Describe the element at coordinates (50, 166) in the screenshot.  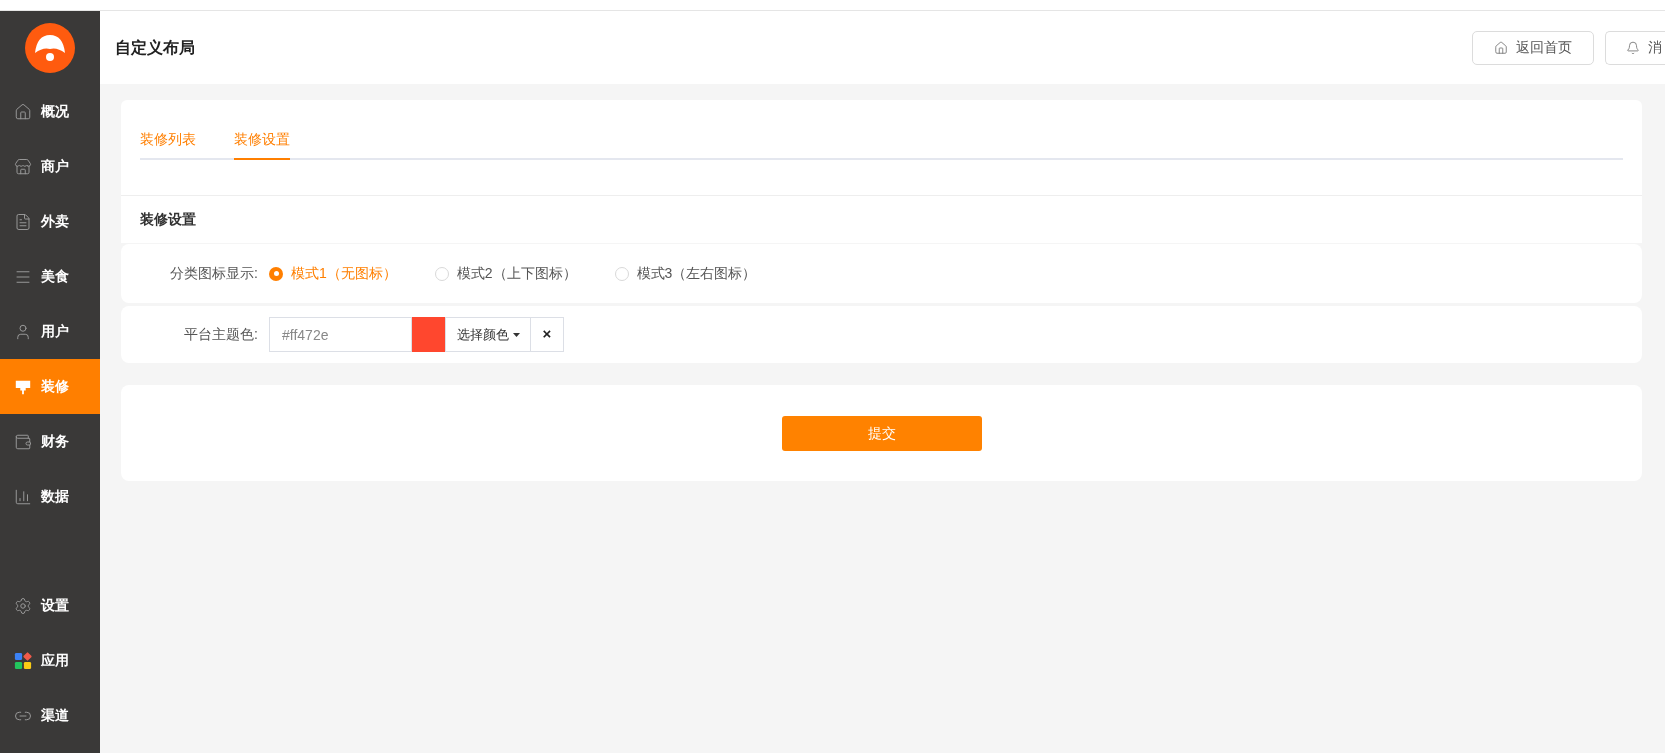
I see `sidebar-item: 商户` at that location.